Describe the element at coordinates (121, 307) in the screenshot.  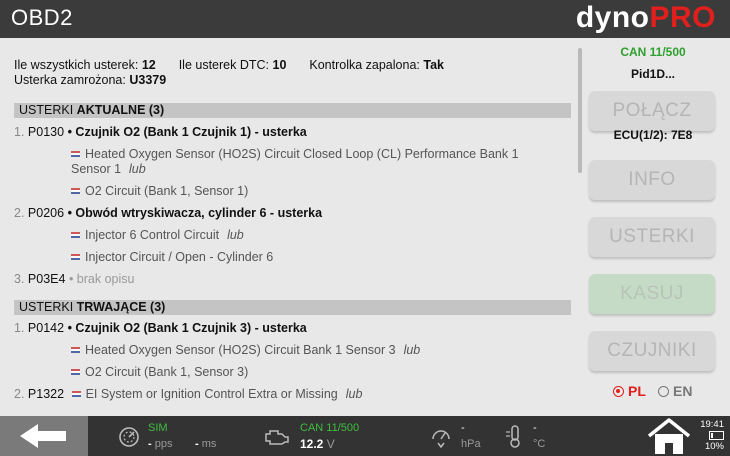
I see `section-label-bold: TRWAJĄCE (3)` at that location.